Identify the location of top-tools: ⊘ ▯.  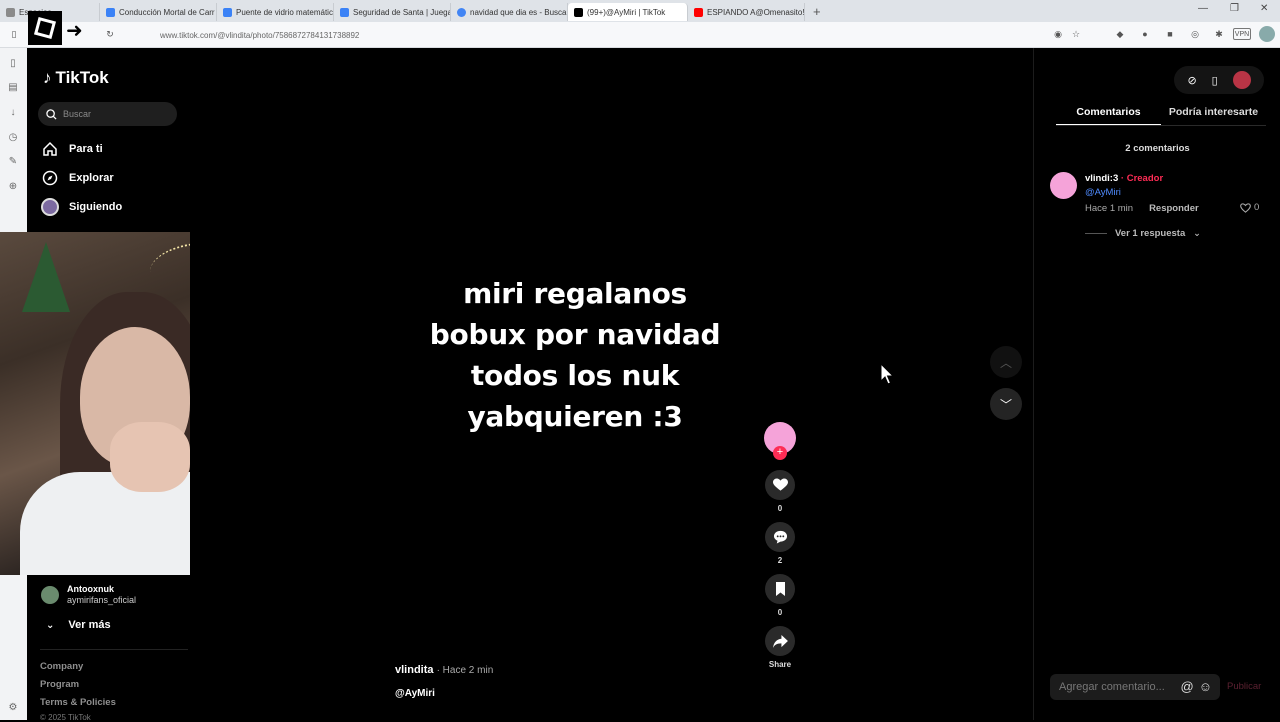
(1219, 80).